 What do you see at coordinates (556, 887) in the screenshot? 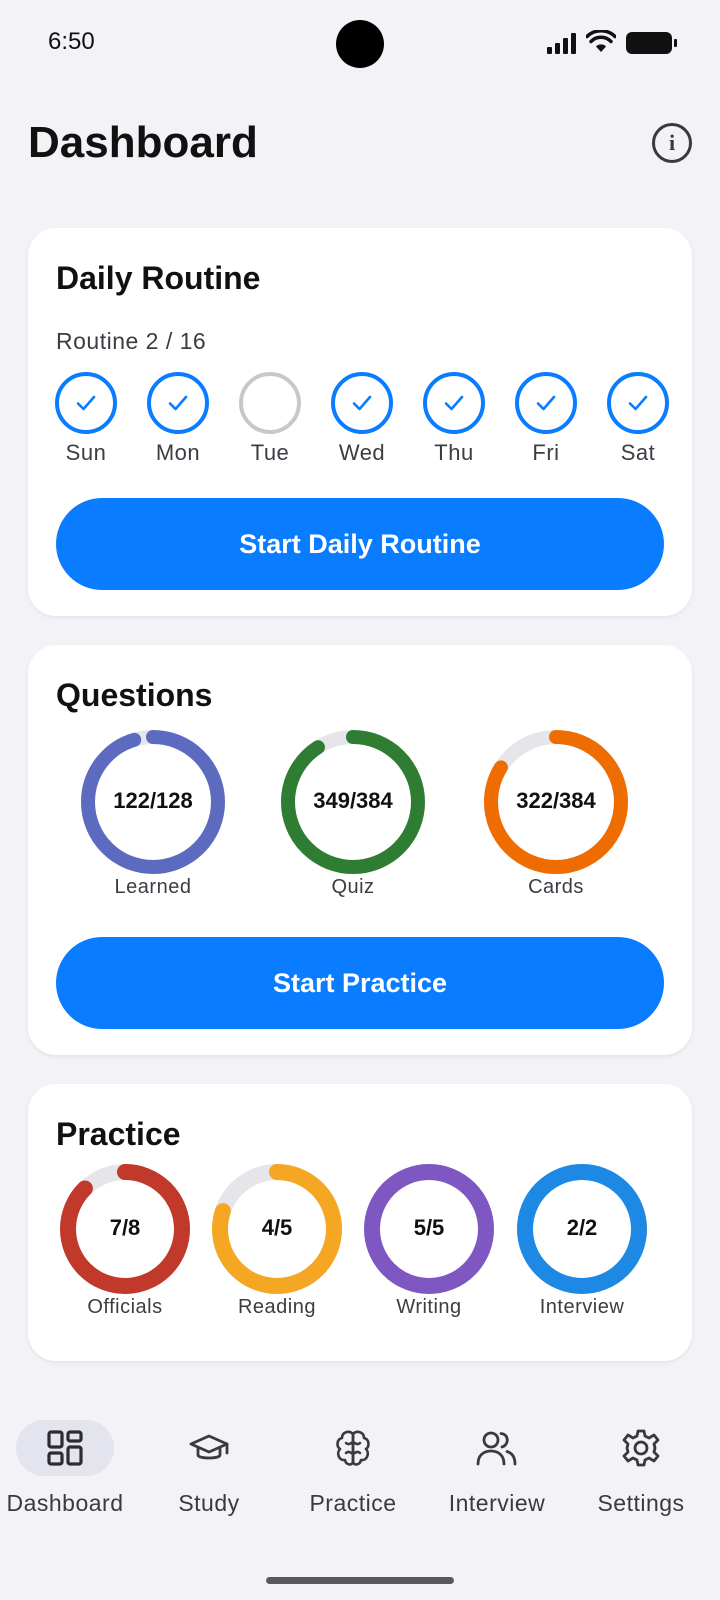
I see `ring-label: Cards` at bounding box center [556, 887].